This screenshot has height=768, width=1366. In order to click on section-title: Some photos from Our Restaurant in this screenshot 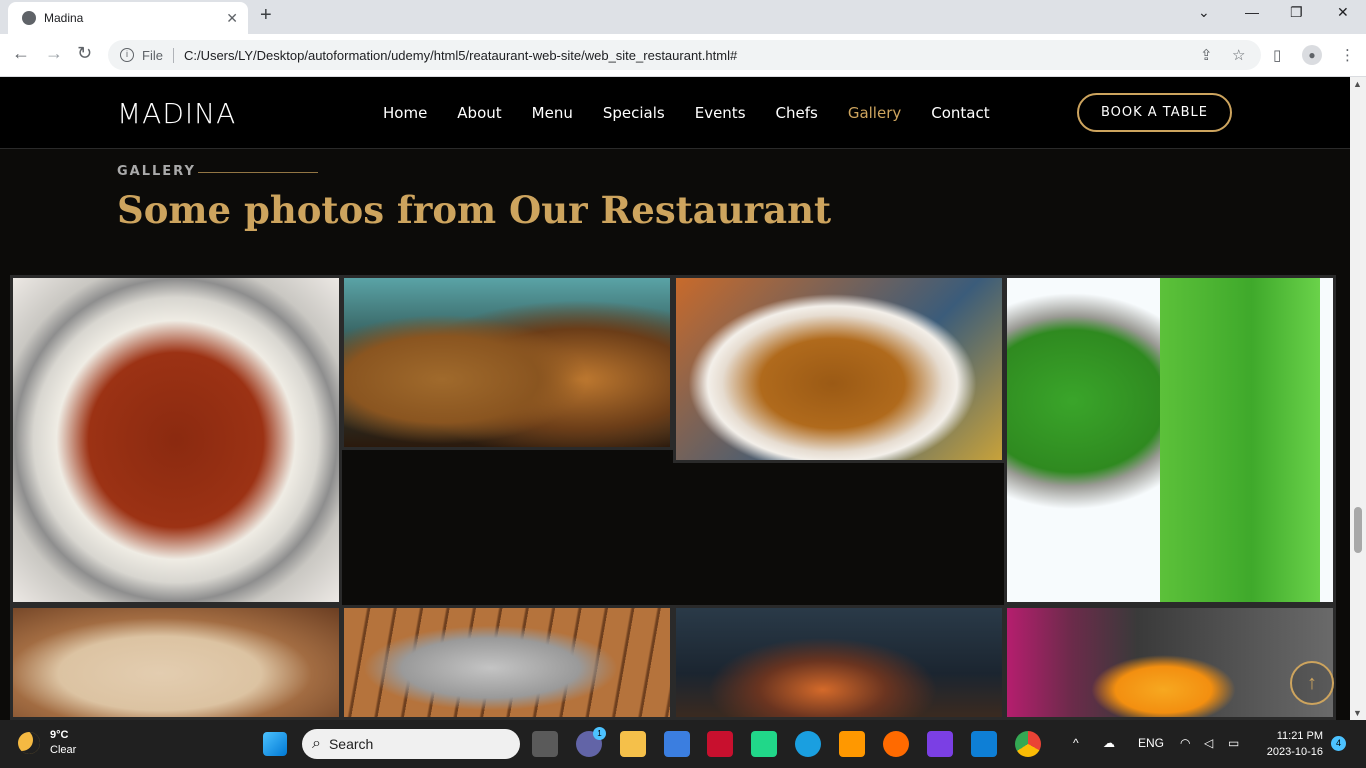, I will do `click(474, 210)`.